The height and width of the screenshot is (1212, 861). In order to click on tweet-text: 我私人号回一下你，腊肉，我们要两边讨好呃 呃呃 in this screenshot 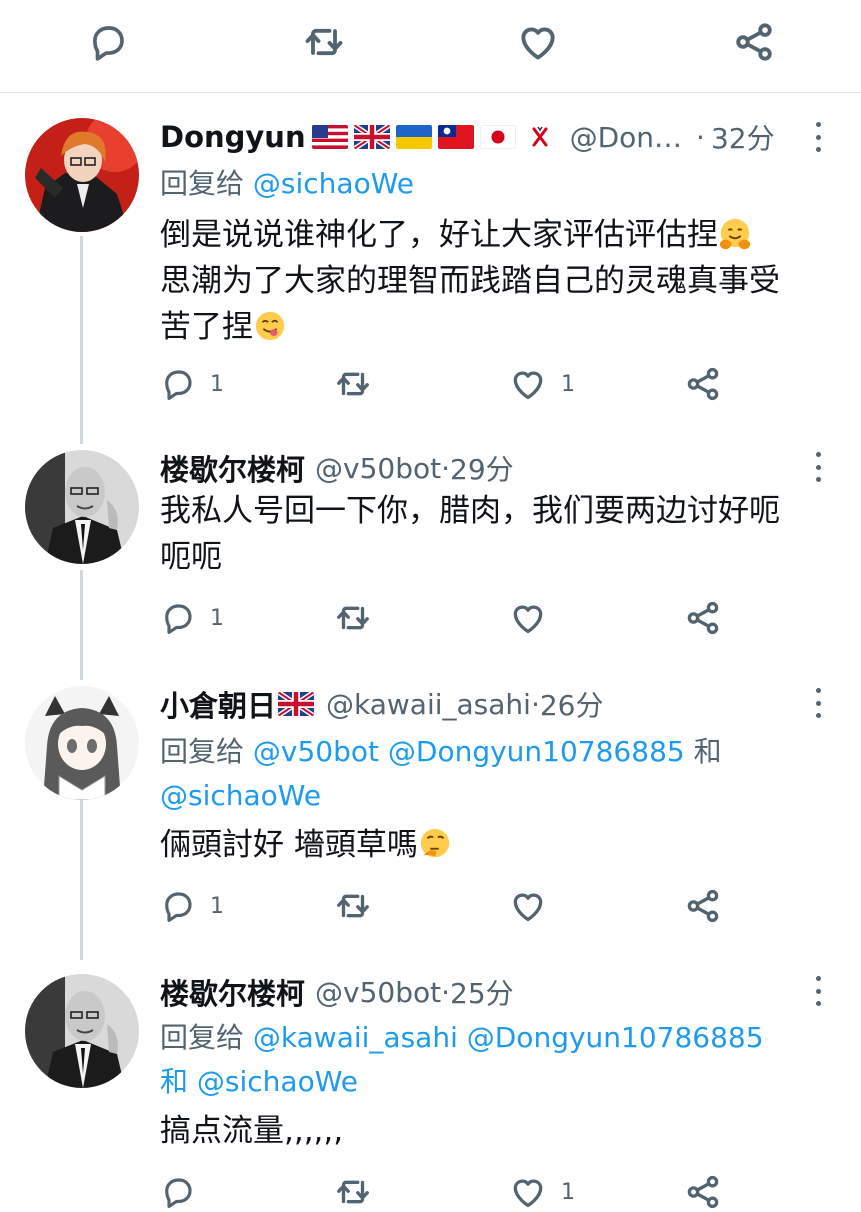, I will do `click(500, 534)`.